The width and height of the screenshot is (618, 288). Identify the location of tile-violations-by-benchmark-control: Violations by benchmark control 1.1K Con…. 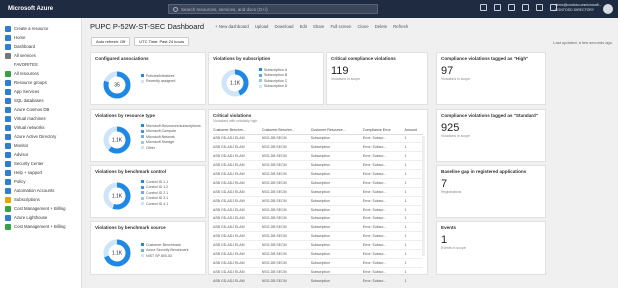
(148, 191).